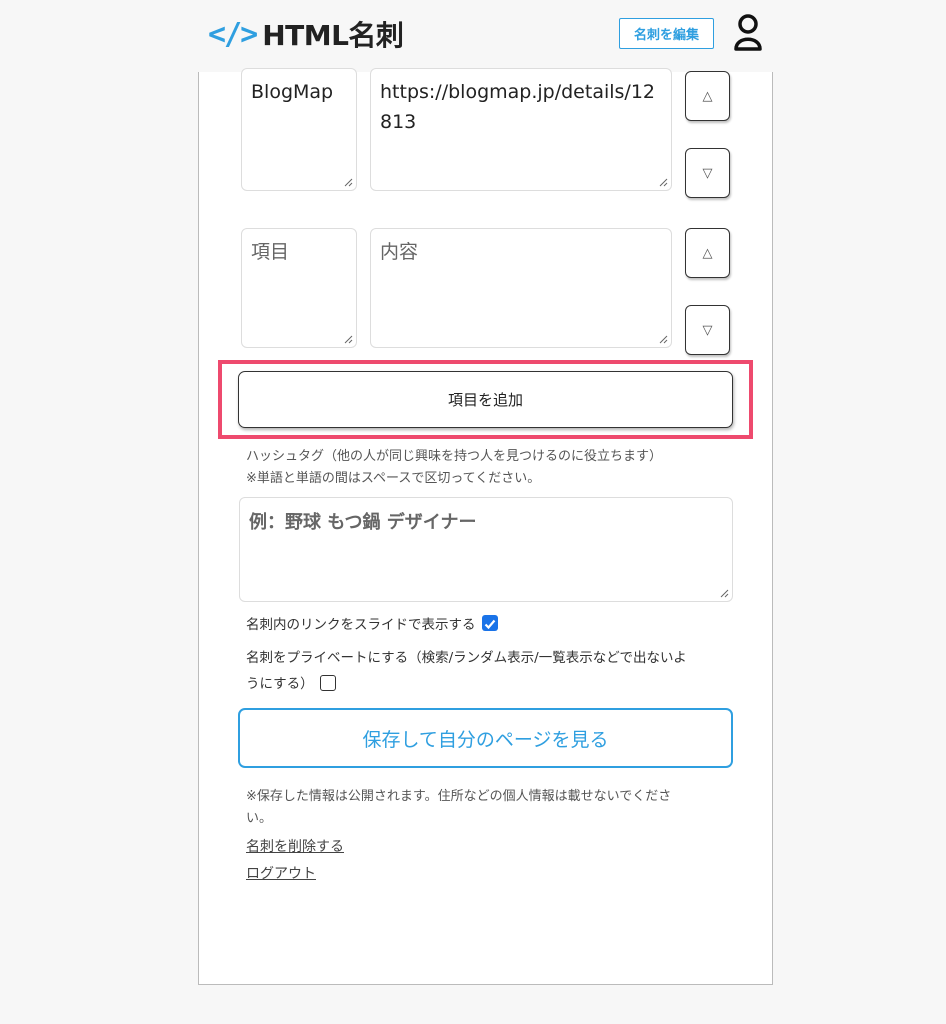 This screenshot has height=1024, width=946. I want to click on hashtag-input: 例：野球 もつ鍋 デザイナー, so click(486, 549).